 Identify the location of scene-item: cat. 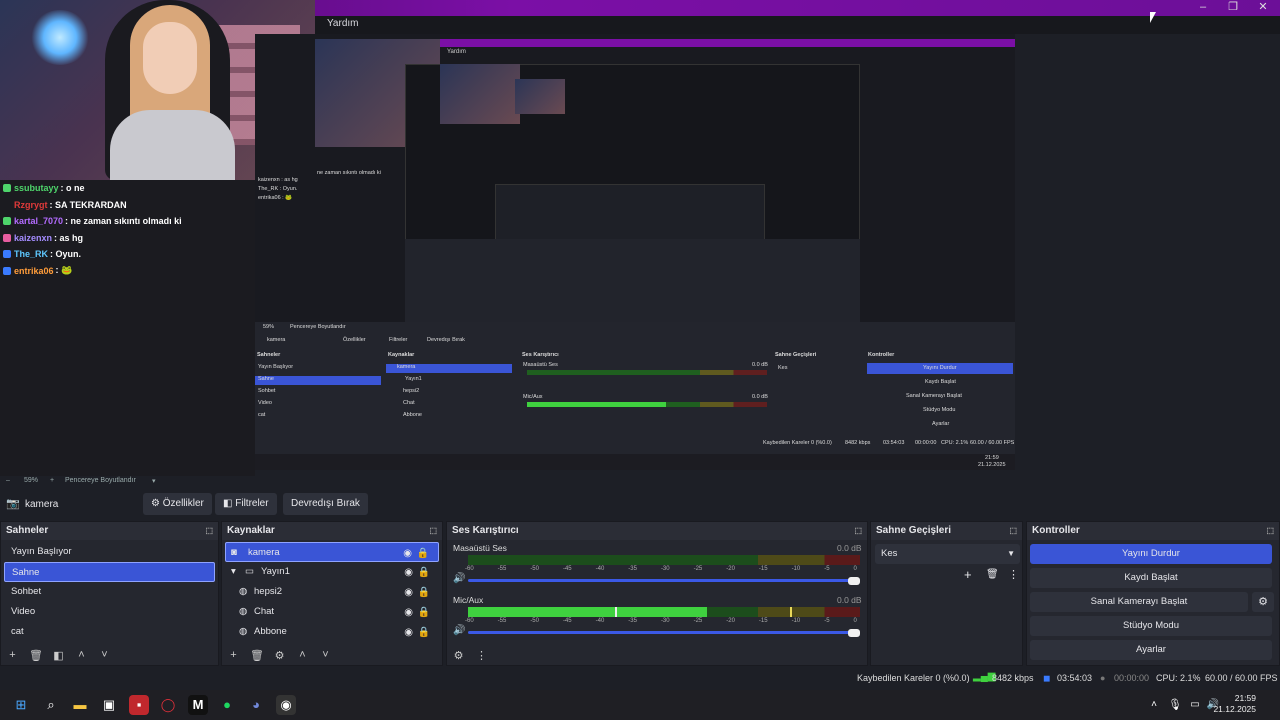
(109, 632).